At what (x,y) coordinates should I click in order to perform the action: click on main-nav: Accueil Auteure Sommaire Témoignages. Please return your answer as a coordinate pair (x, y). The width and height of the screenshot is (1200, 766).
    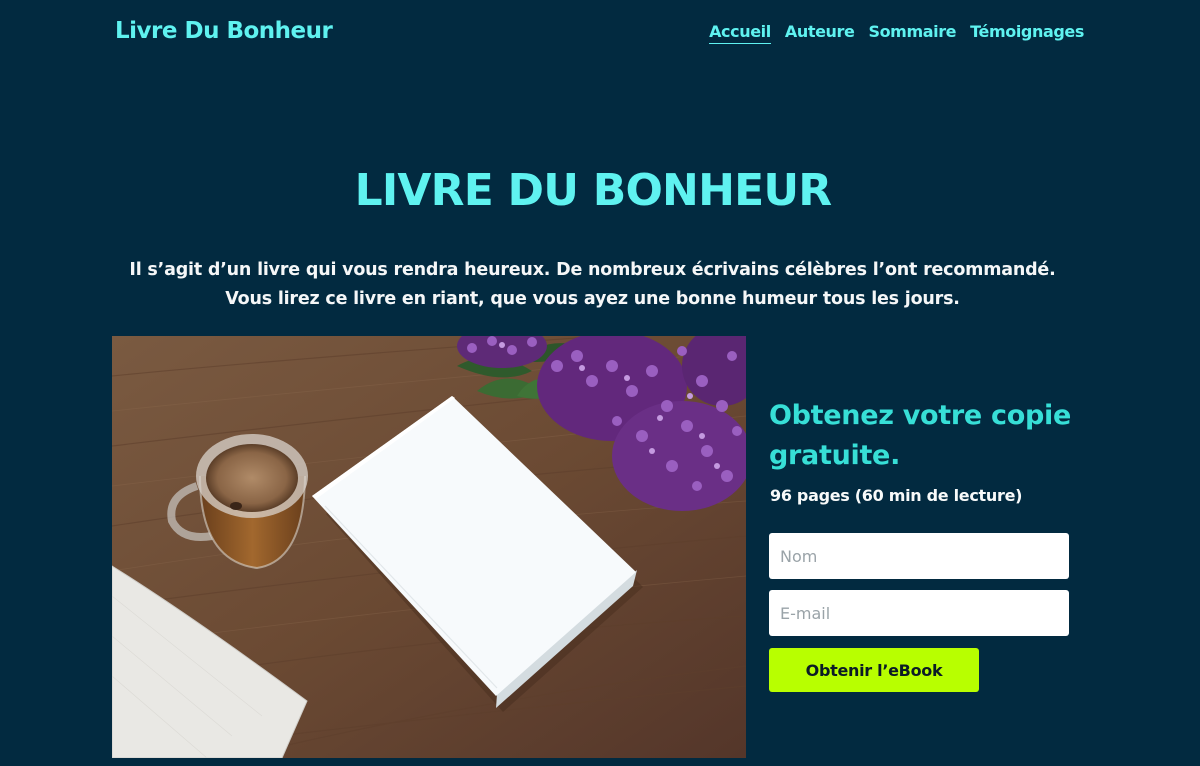
    Looking at the image, I should click on (896, 33).